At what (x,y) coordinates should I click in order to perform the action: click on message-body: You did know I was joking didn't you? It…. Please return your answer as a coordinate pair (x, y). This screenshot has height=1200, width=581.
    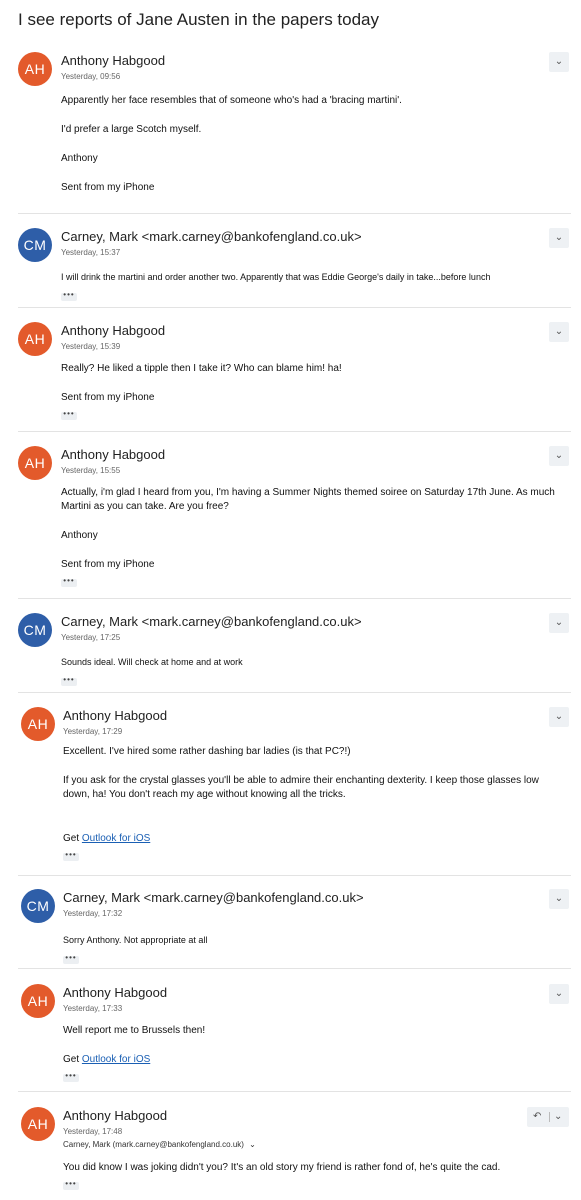
    Looking at the image, I should click on (312, 1176).